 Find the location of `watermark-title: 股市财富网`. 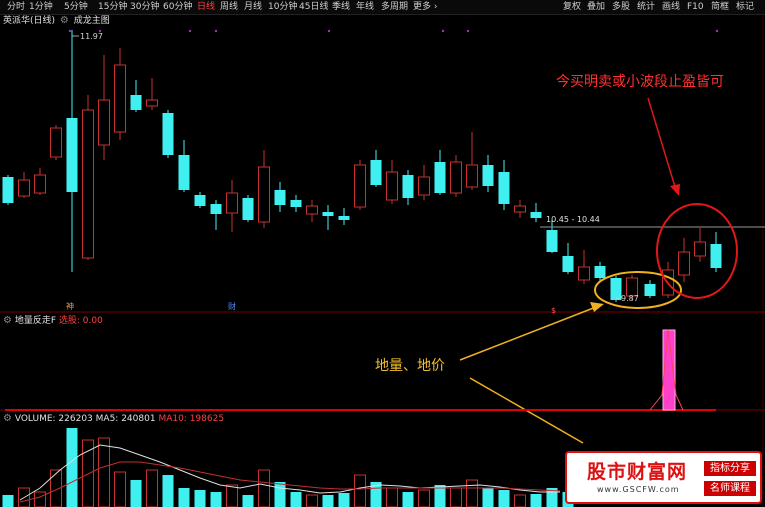

watermark-title: 股市财富网 is located at coordinates (637, 472).